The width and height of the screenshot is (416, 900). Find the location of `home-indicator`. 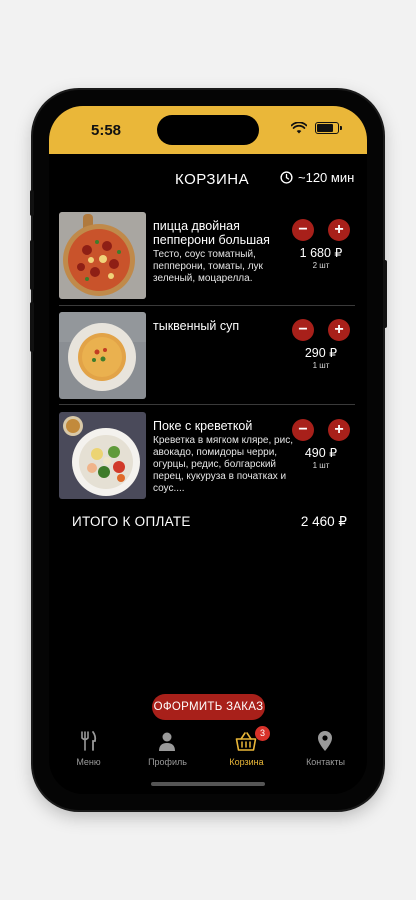

home-indicator is located at coordinates (208, 784).